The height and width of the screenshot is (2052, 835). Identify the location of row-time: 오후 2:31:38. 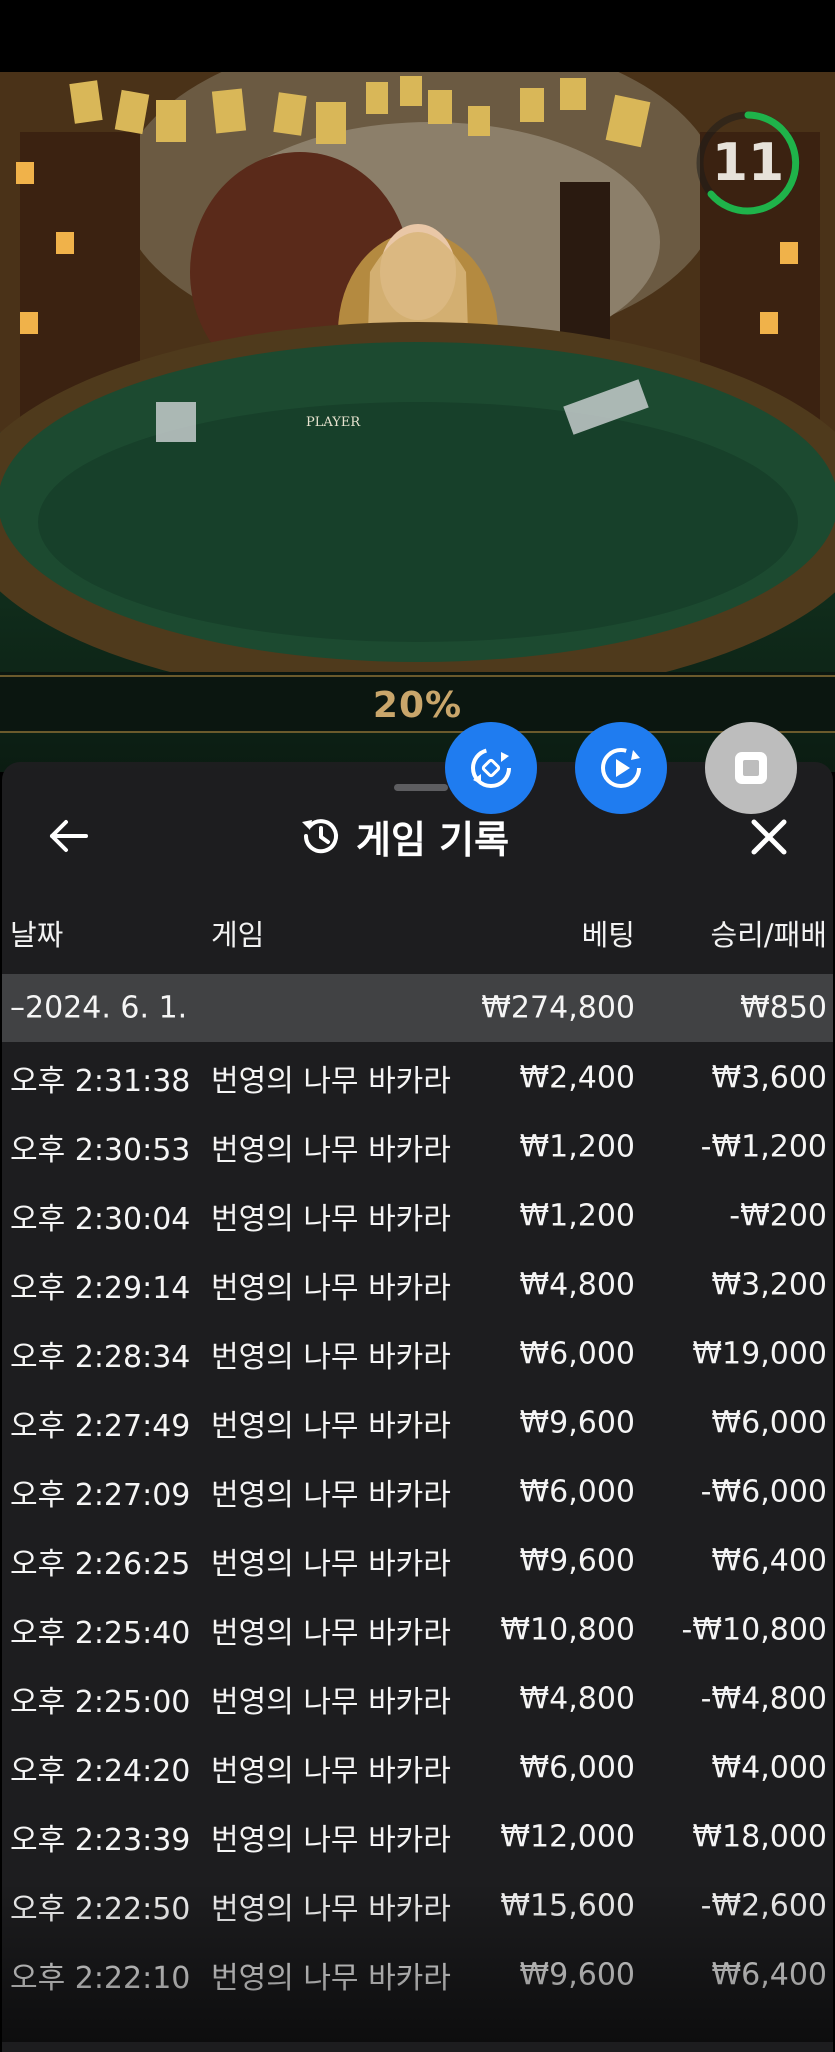
(100, 1081).